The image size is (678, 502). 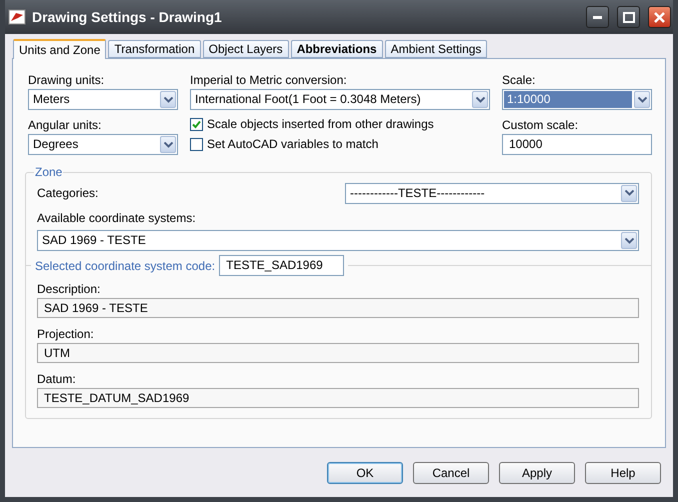 I want to click on dropdown-value: 1:10000, so click(x=568, y=99).